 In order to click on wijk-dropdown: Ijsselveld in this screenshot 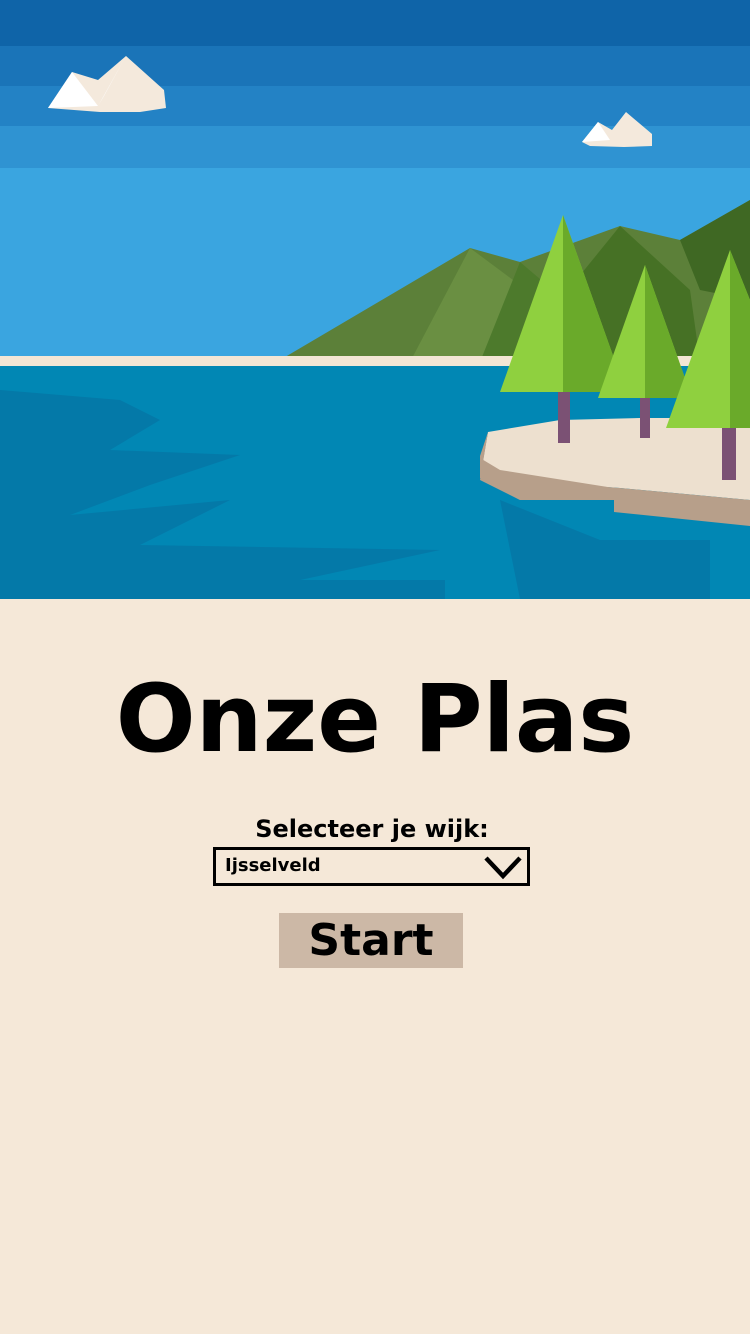, I will do `click(371, 866)`.